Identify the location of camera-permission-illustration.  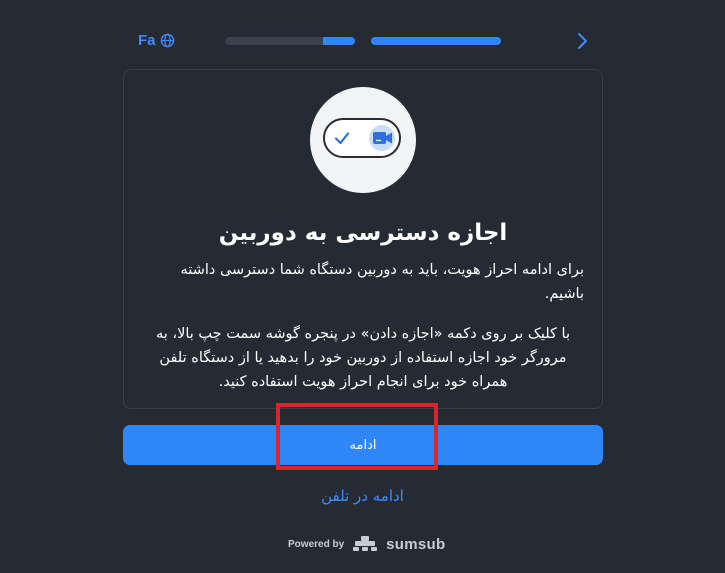
(363, 140).